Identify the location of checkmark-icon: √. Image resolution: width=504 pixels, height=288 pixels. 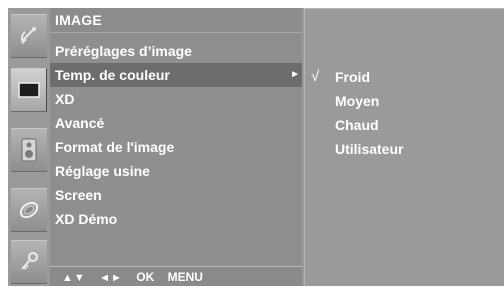
(315, 76).